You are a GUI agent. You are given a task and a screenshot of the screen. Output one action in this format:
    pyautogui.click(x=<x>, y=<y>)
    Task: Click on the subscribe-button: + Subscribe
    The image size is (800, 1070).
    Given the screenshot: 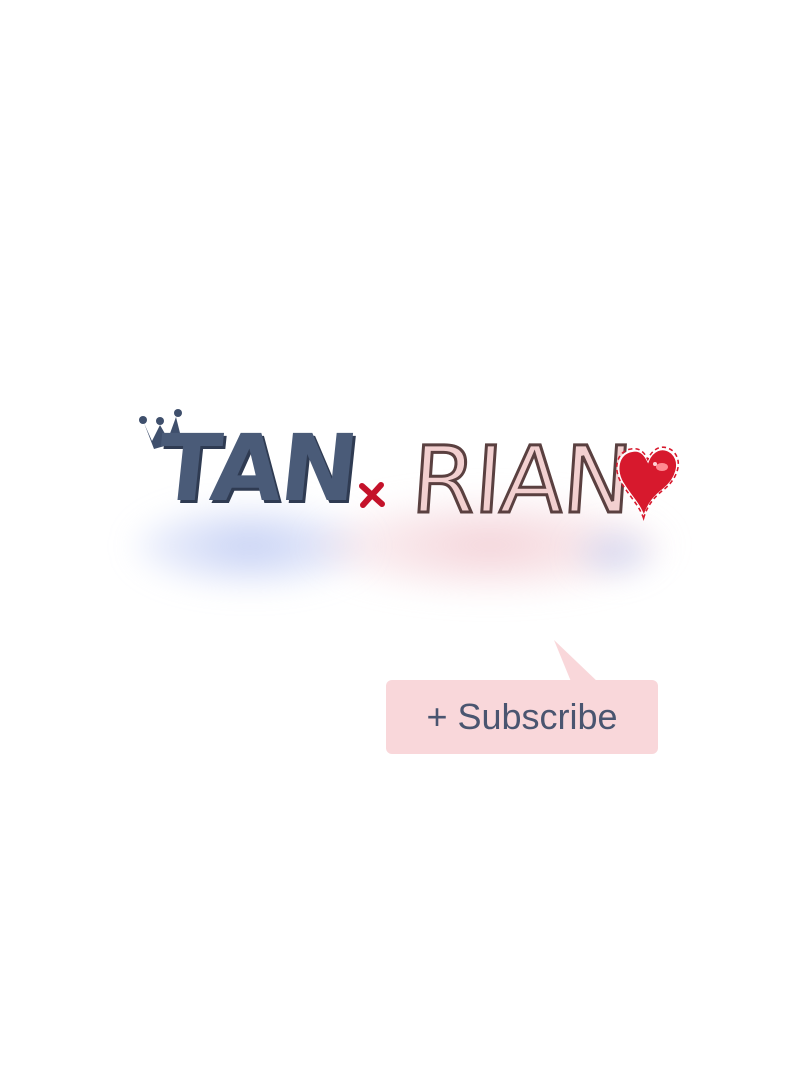 What is the action you would take?
    pyautogui.click(x=522, y=717)
    